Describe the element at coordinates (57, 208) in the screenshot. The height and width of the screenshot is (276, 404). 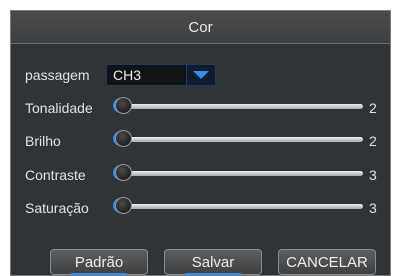
I see `saturation-label: Saturação` at that location.